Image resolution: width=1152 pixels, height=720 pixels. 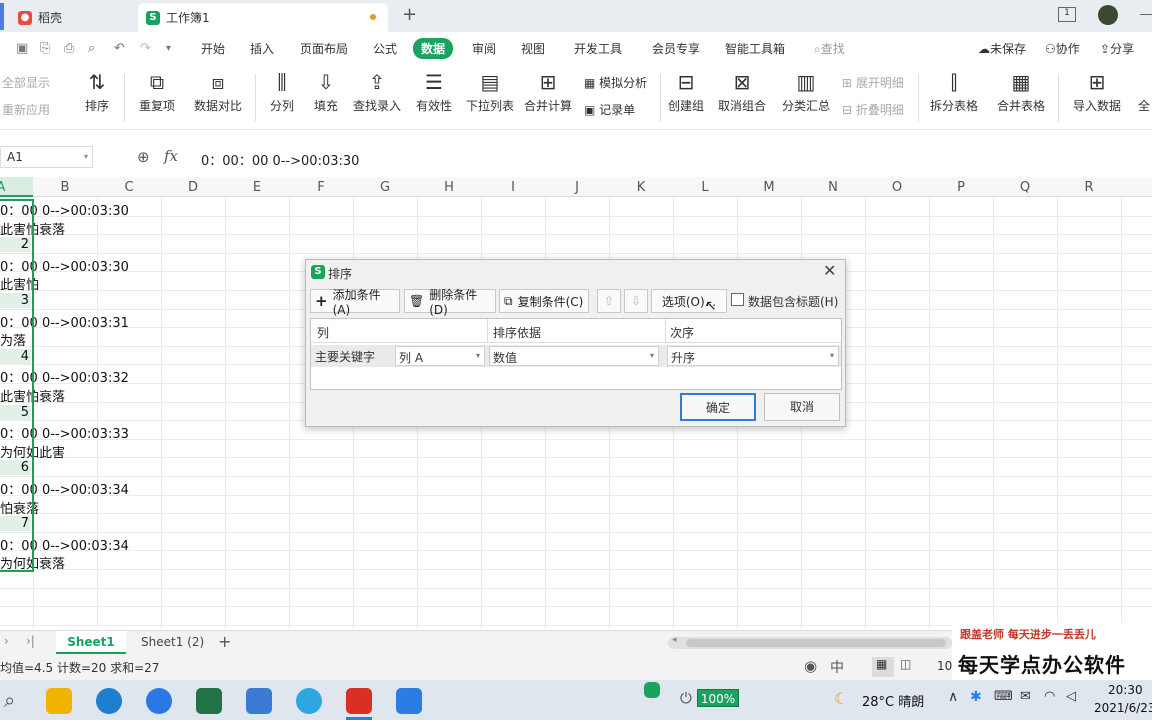 I want to click on column-header-a: A, so click(x=16, y=187).